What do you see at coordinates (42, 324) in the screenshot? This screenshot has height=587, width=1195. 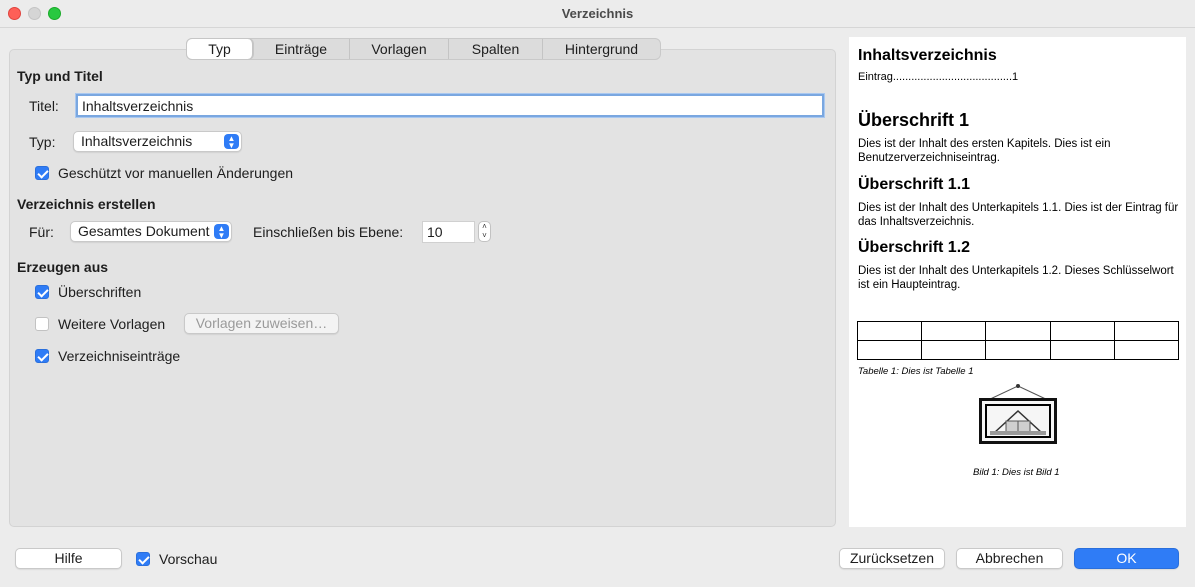 I see `more-styles-checkbox` at bounding box center [42, 324].